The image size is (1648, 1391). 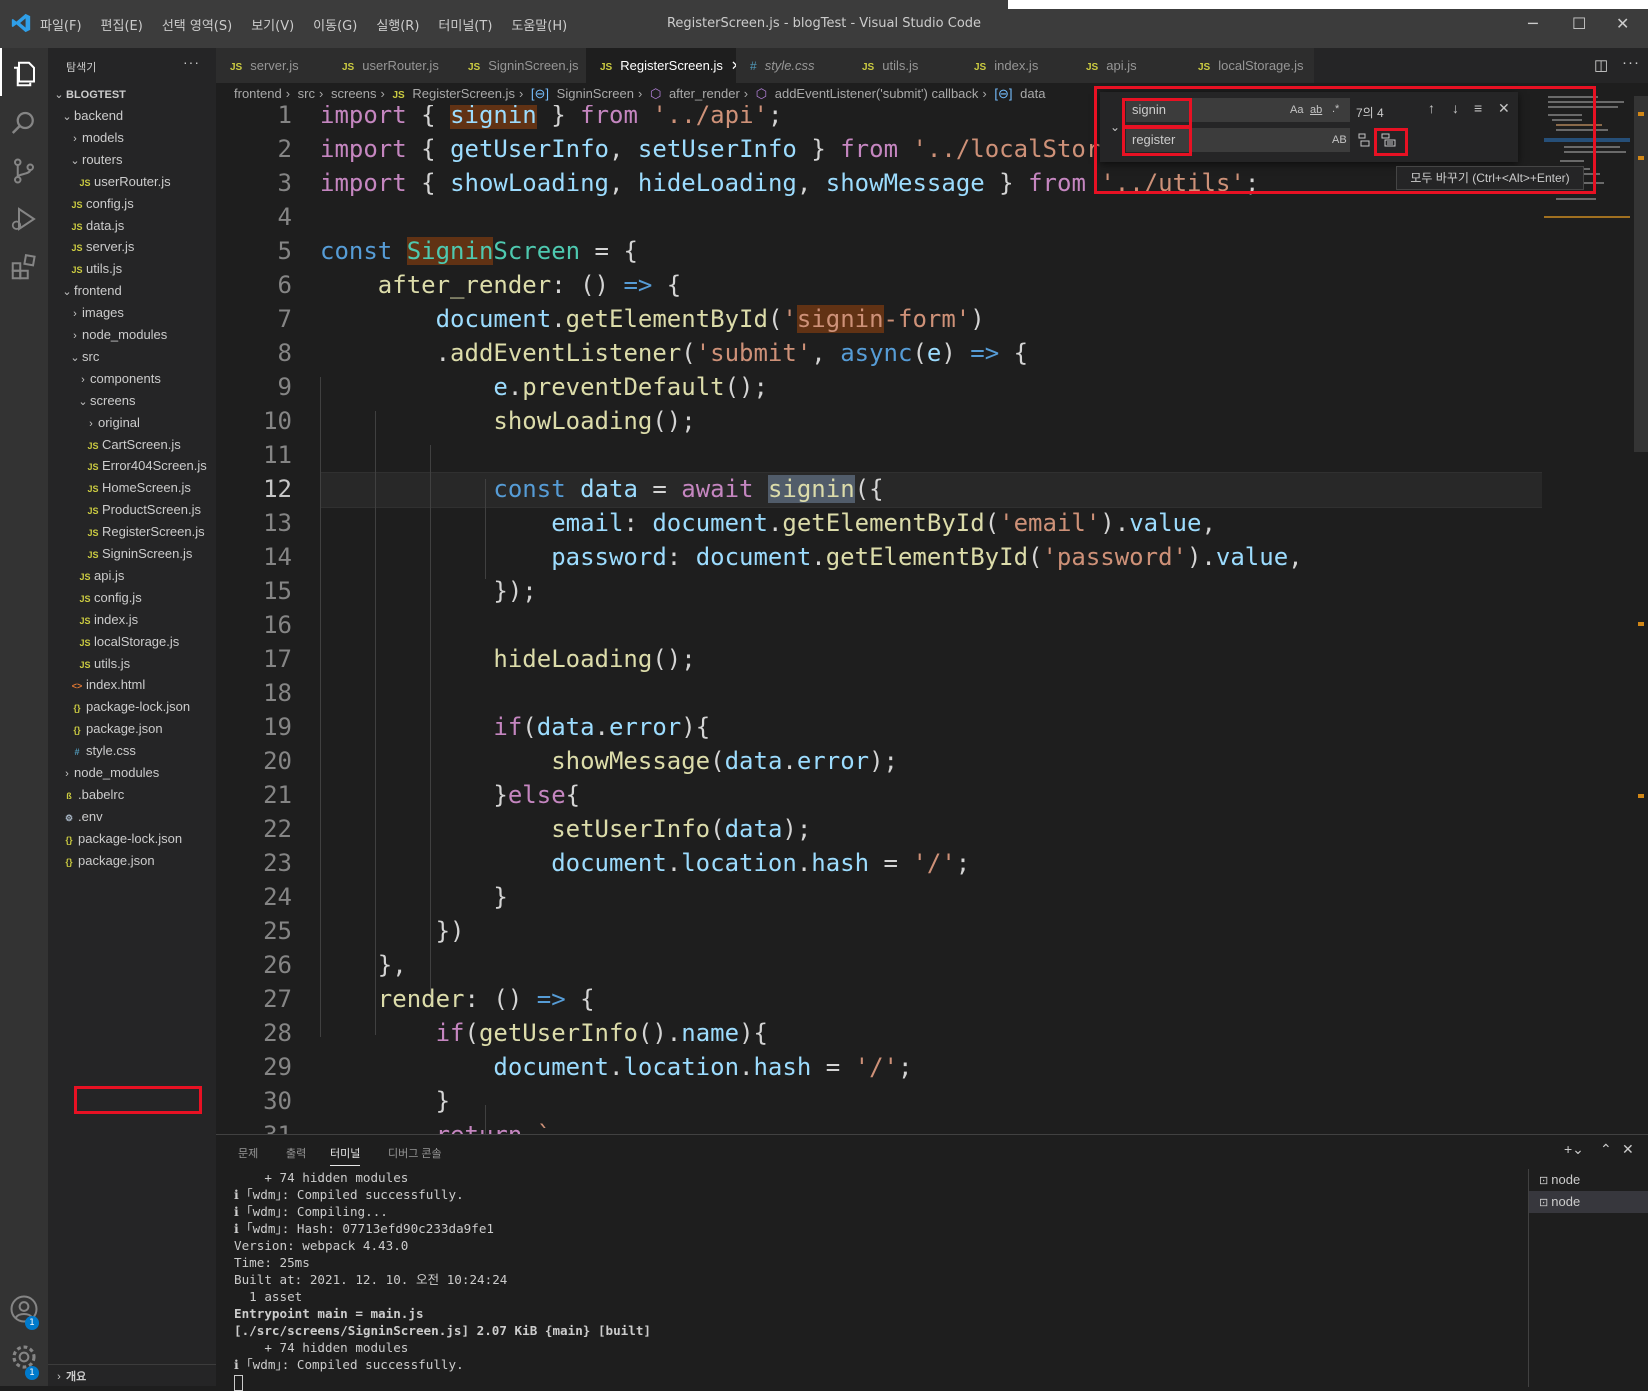 What do you see at coordinates (1622, 23) in the screenshot?
I see `close-window-icon: ✕` at bounding box center [1622, 23].